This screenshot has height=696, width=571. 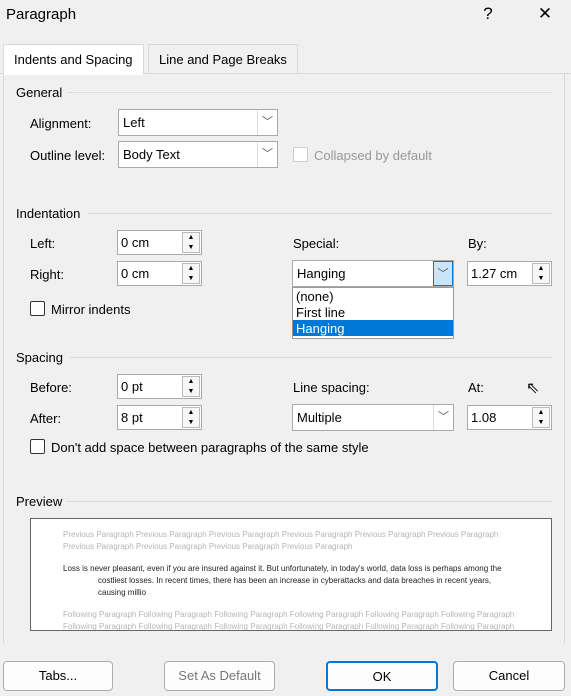 I want to click on at-spinner: 1.08 ▲ ▼, so click(x=509, y=417).